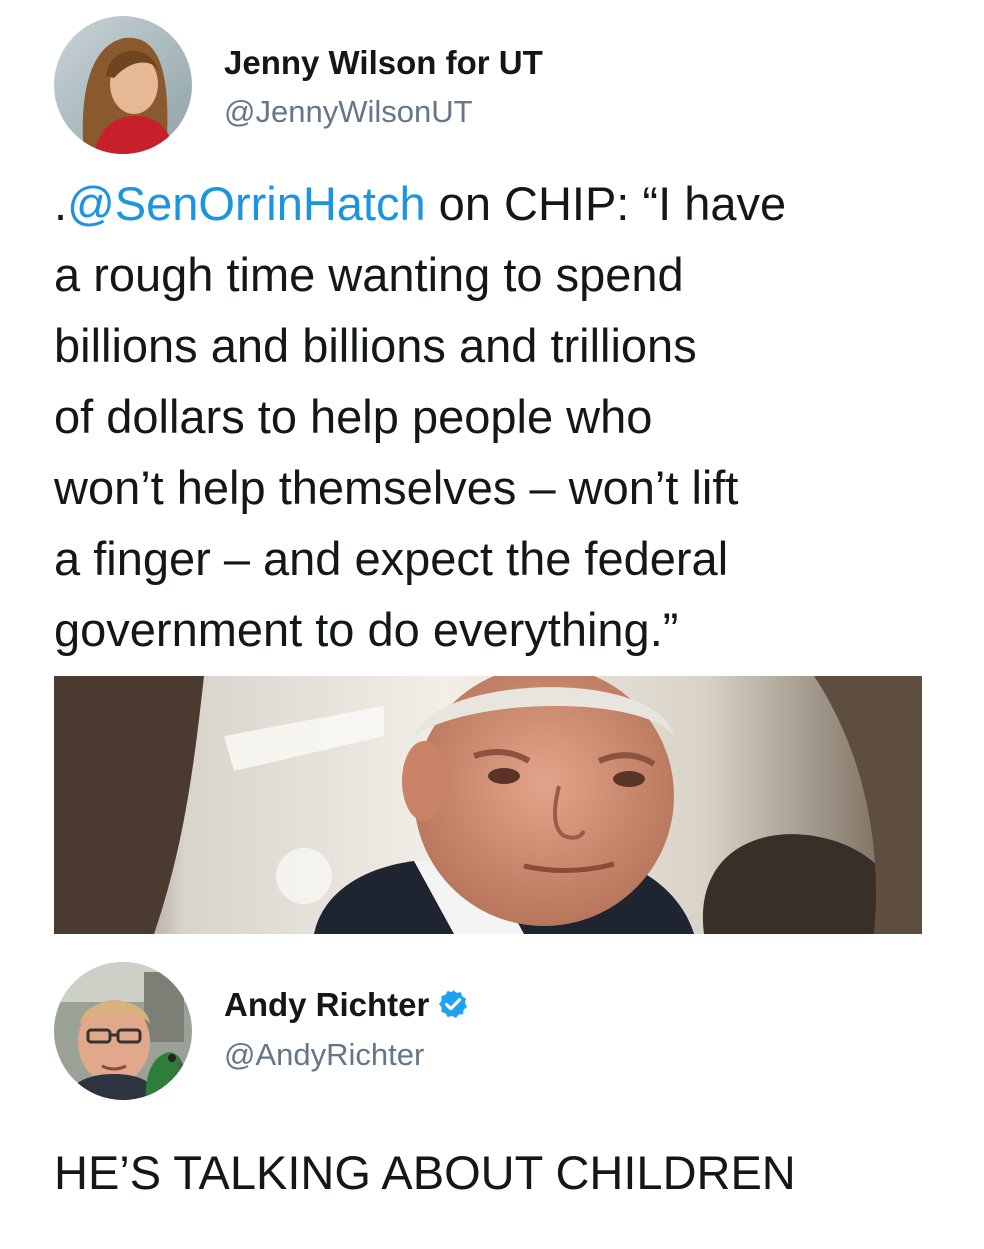 This screenshot has width=984, height=1249. I want to click on tweet-line-2: a rough time wanting to spend, so click(369, 274).